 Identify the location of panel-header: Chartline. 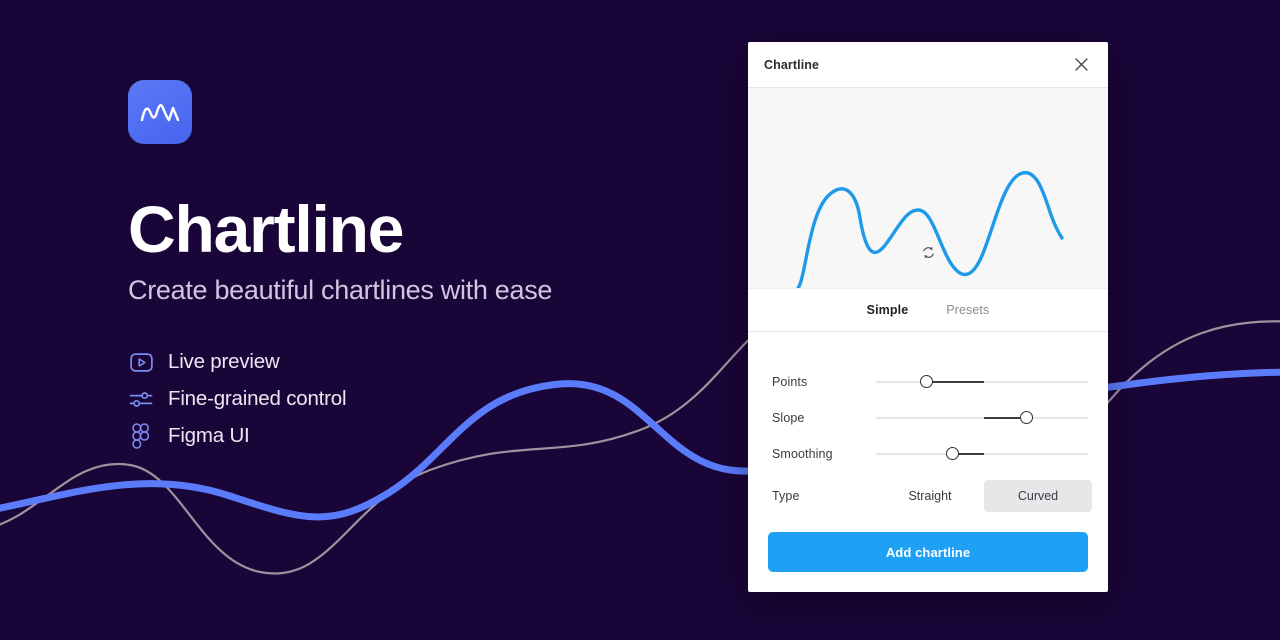
(928, 65).